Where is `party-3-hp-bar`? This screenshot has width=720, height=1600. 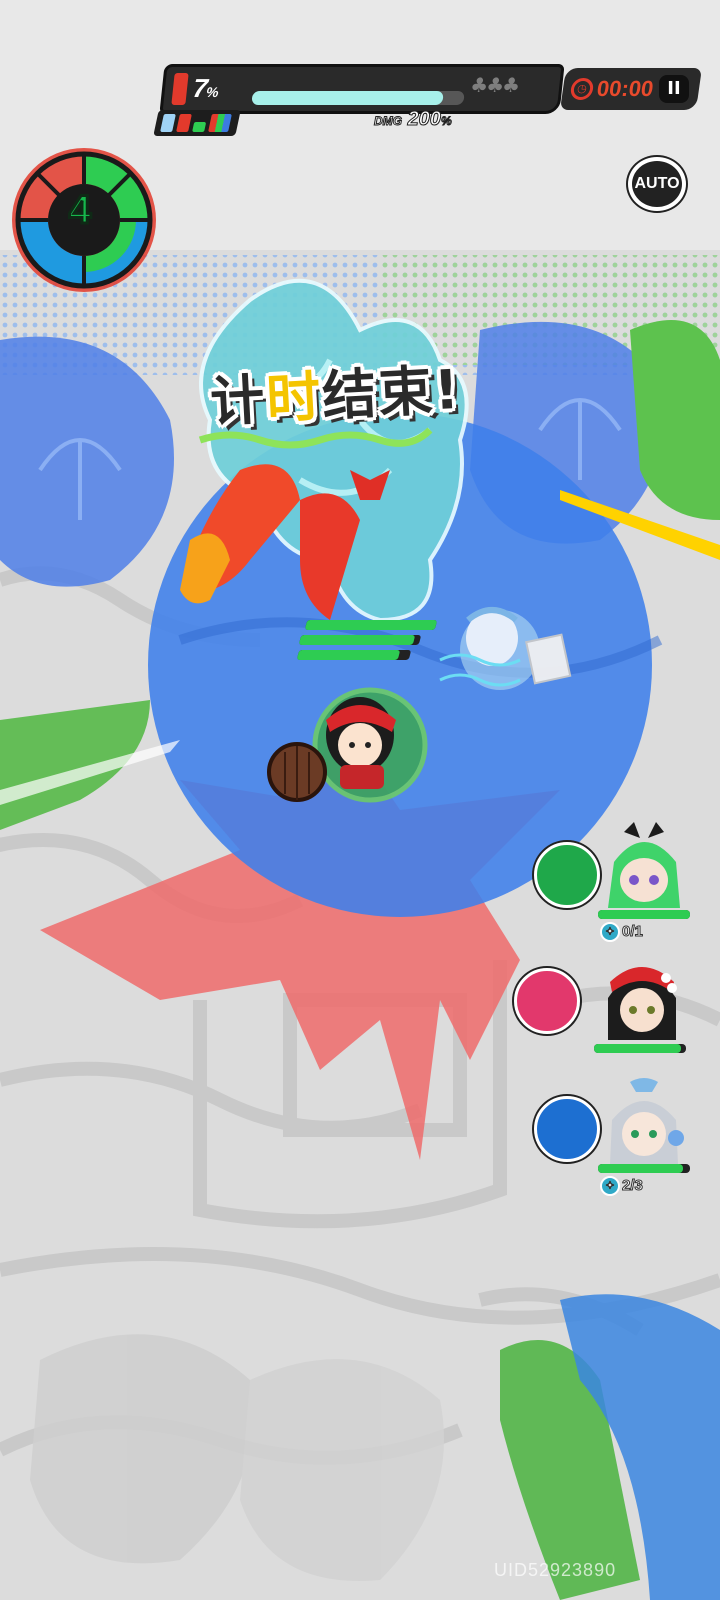 party-3-hp-bar is located at coordinates (644, 1168).